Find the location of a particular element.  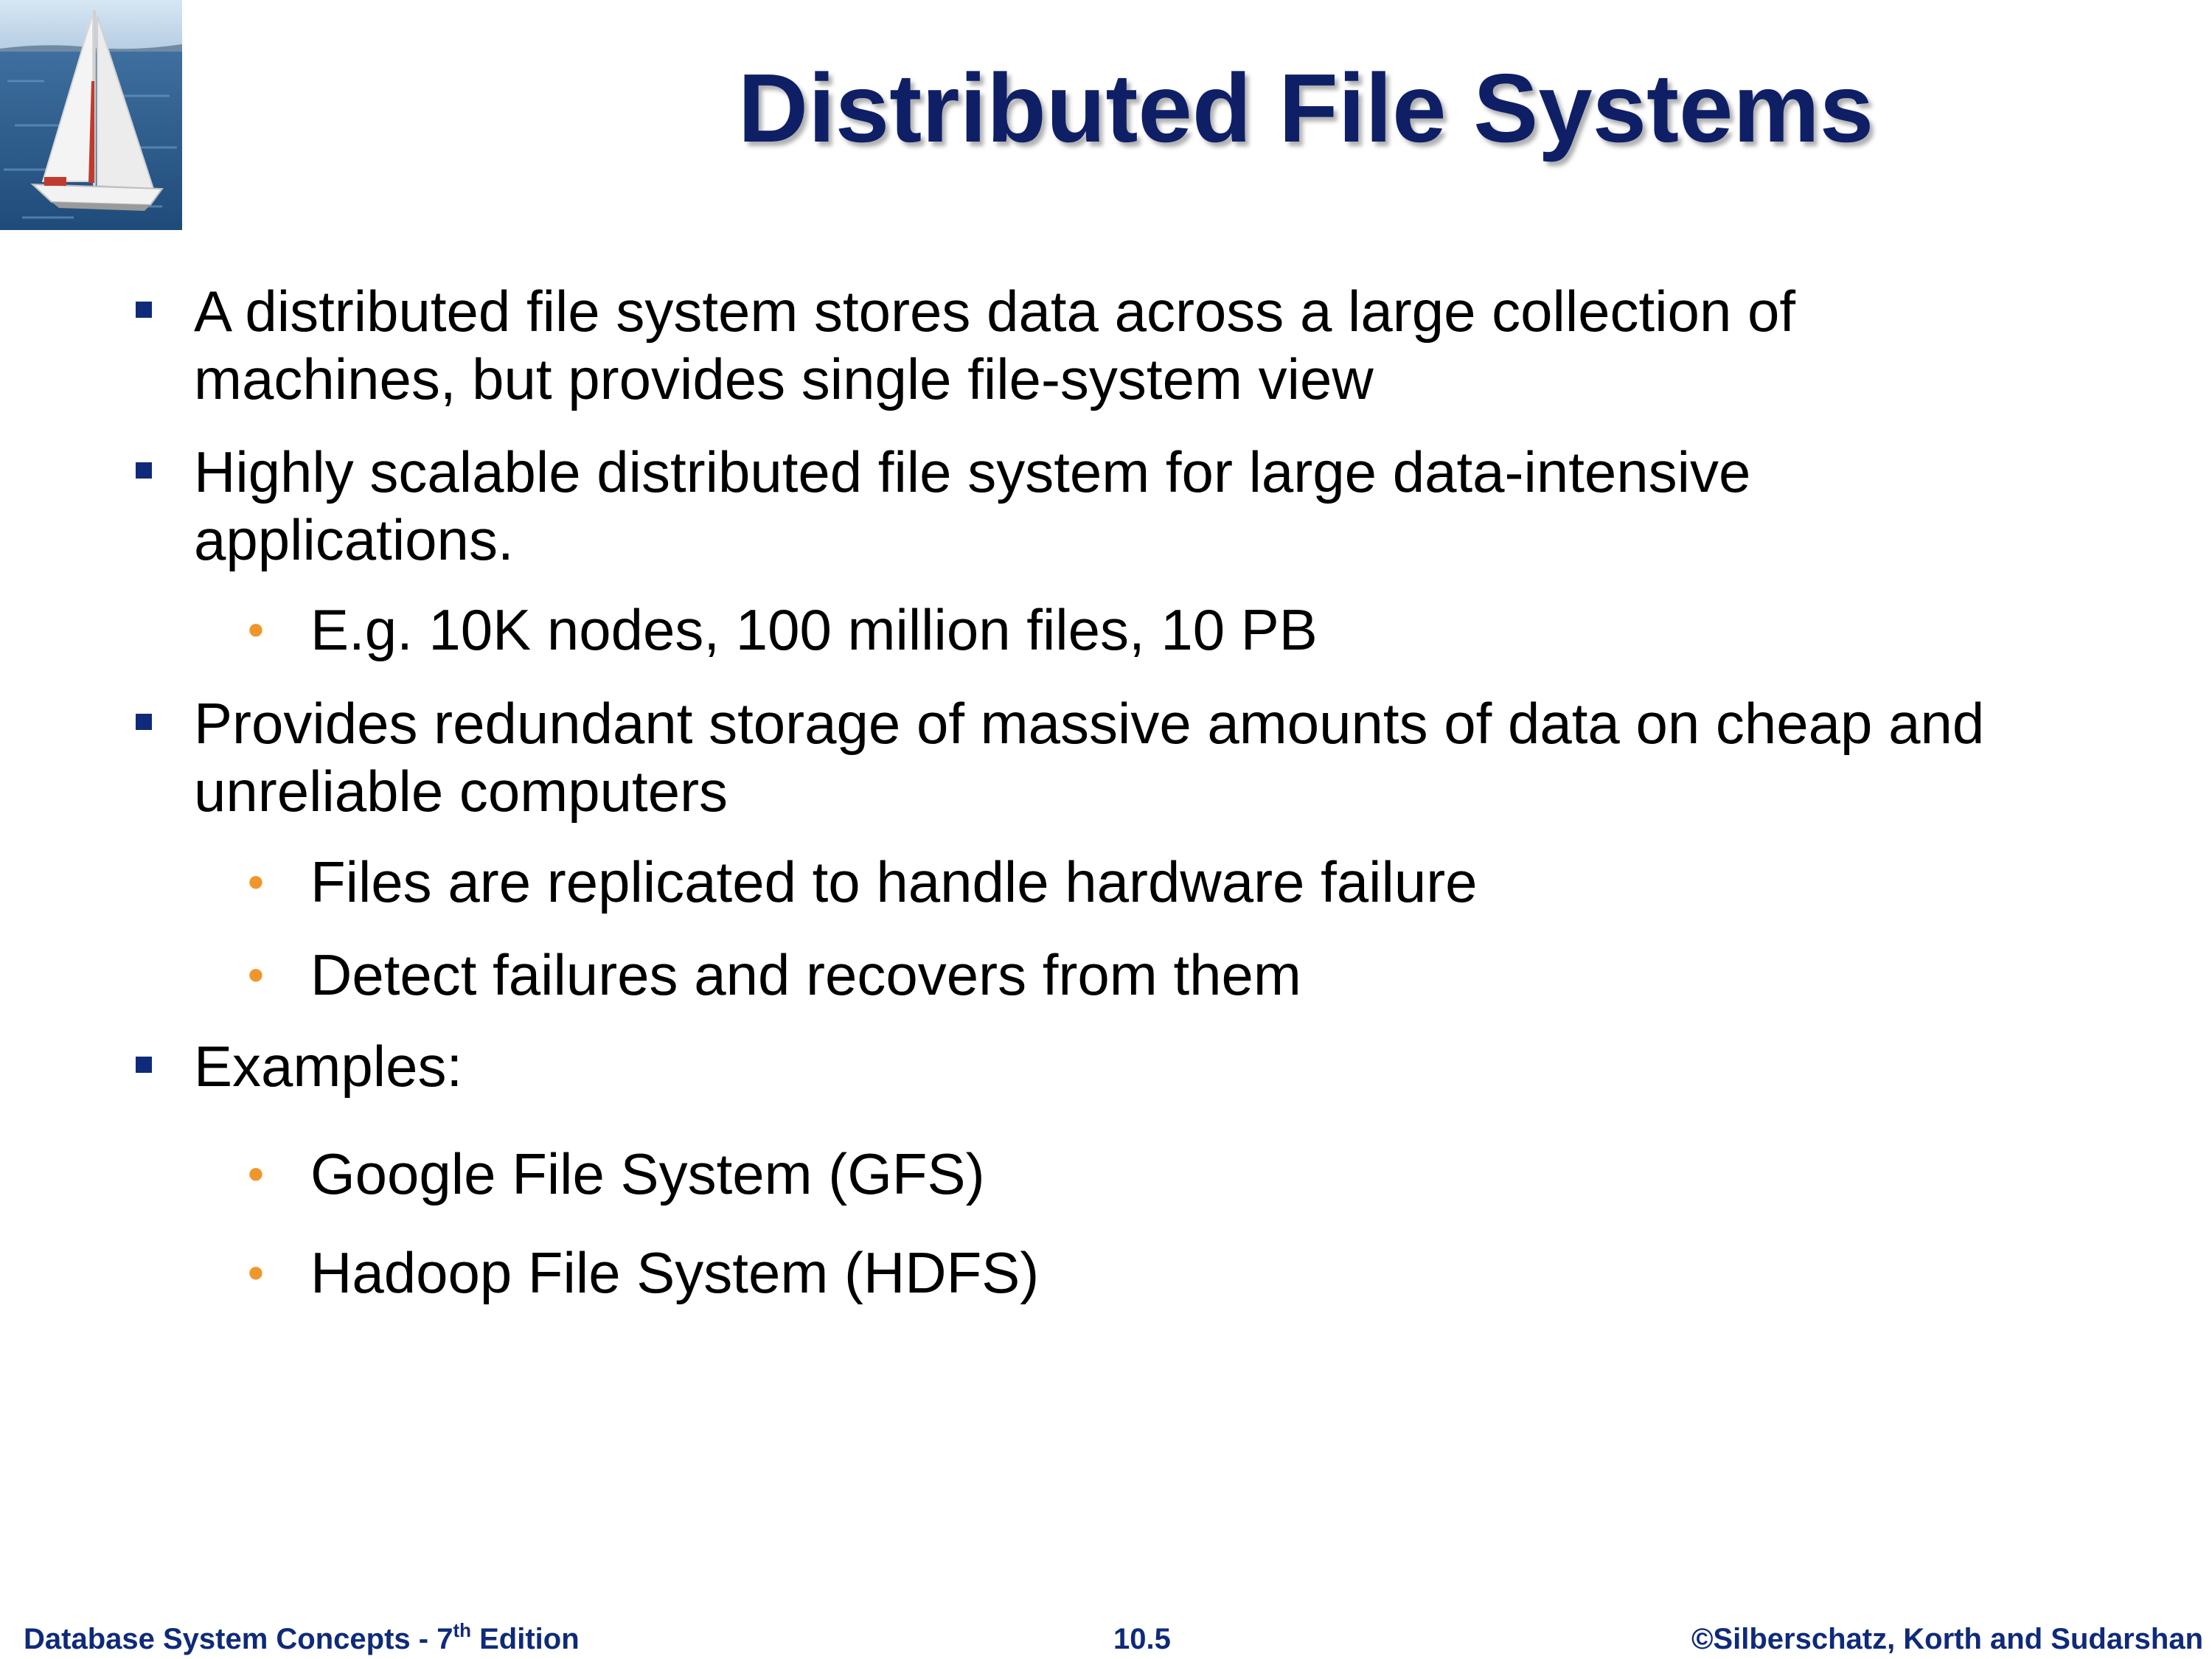

sub-bullet-item: • Hadoop File System (HDFS) is located at coordinates (1201, 1273).